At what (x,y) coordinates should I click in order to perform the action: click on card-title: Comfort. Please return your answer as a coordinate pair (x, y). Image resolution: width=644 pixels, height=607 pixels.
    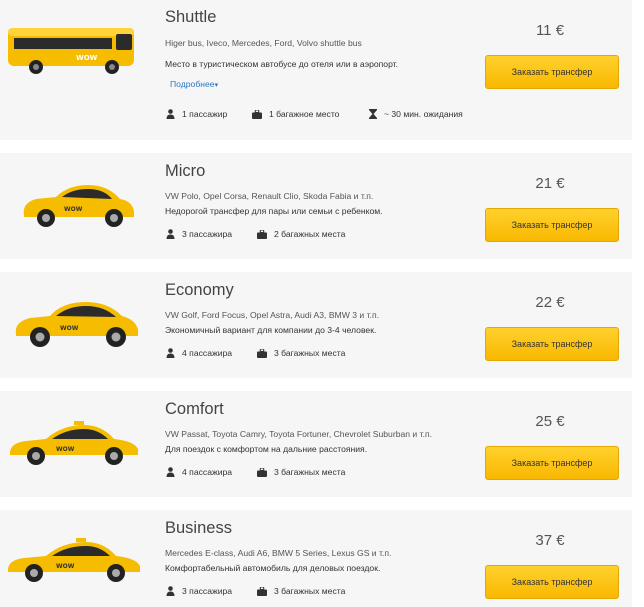
    Looking at the image, I should click on (194, 409).